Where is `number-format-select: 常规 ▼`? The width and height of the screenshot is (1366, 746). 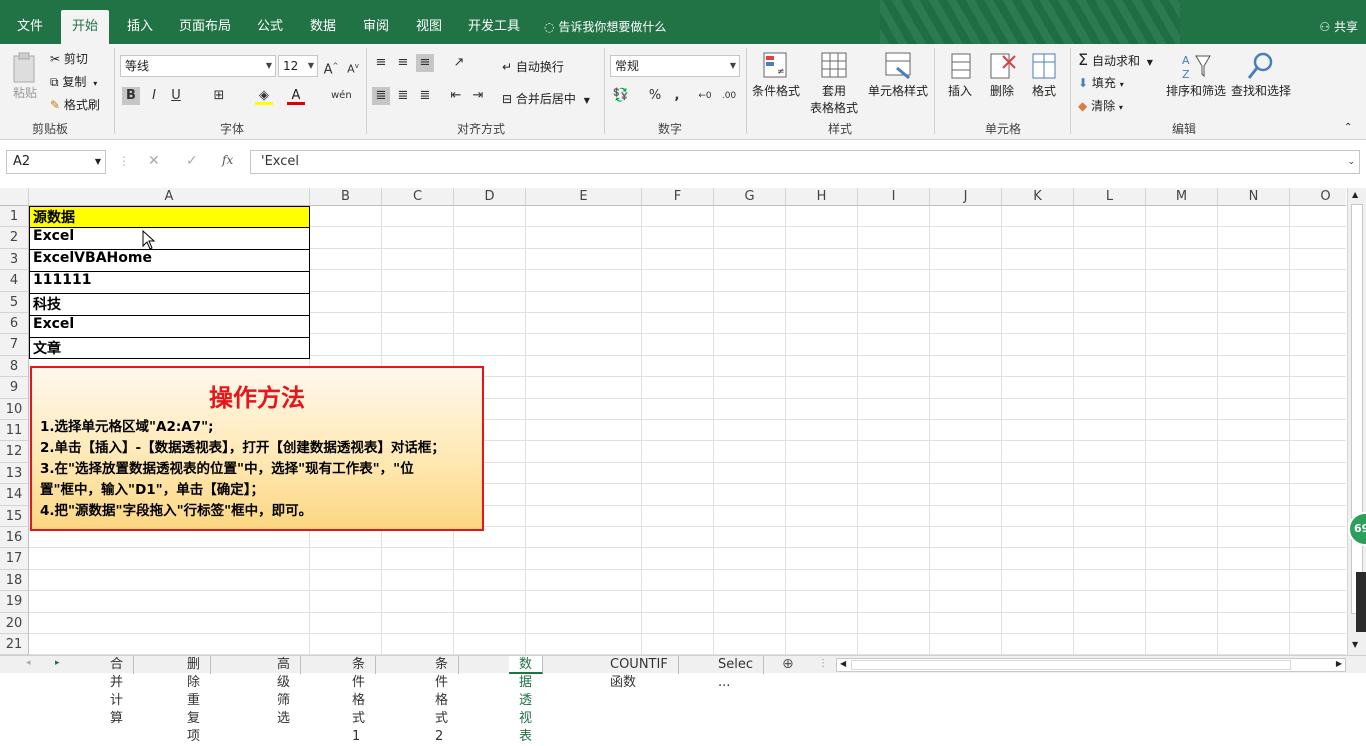
number-format-select: 常规 ▼ is located at coordinates (675, 66).